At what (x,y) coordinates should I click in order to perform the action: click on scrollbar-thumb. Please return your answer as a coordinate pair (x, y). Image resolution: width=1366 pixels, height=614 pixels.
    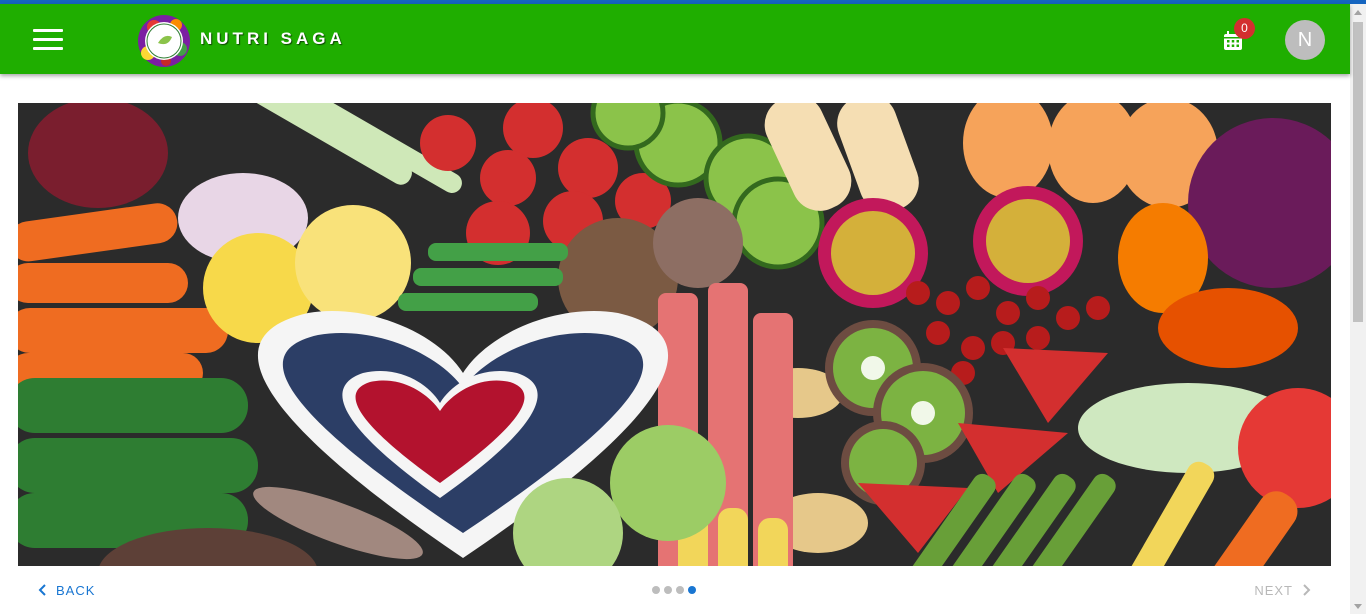
    Looking at the image, I should click on (1358, 172).